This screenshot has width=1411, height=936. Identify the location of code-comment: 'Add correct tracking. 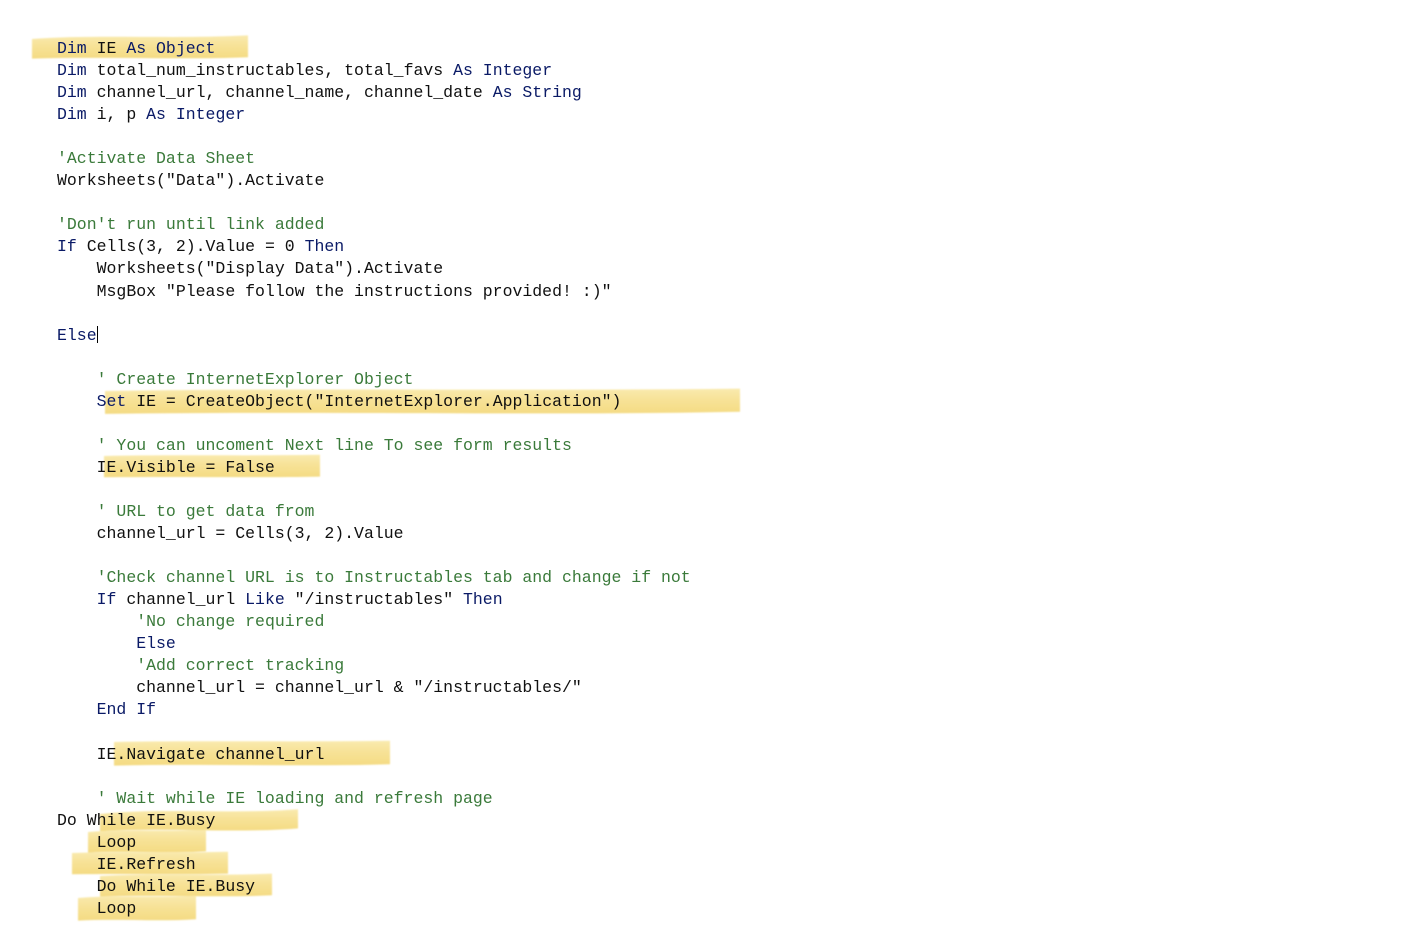
(240, 666).